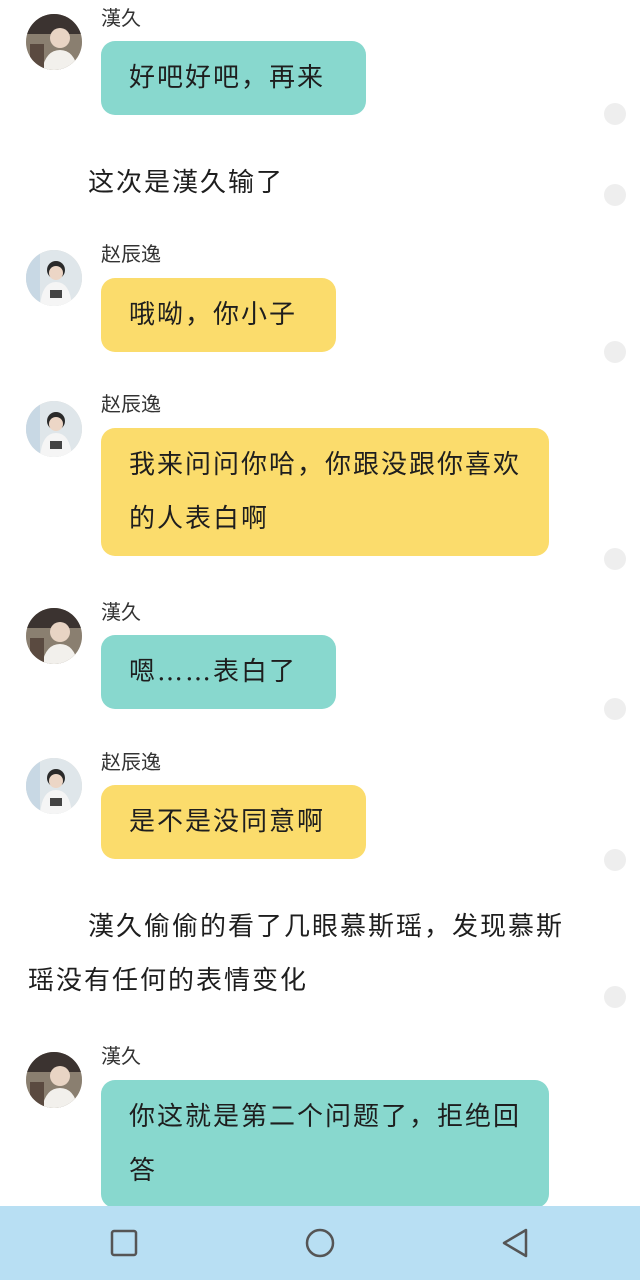 This screenshot has width=640, height=1280. Describe the element at coordinates (218, 315) in the screenshot. I see `message-bubble: 哦呦，你小子` at that location.